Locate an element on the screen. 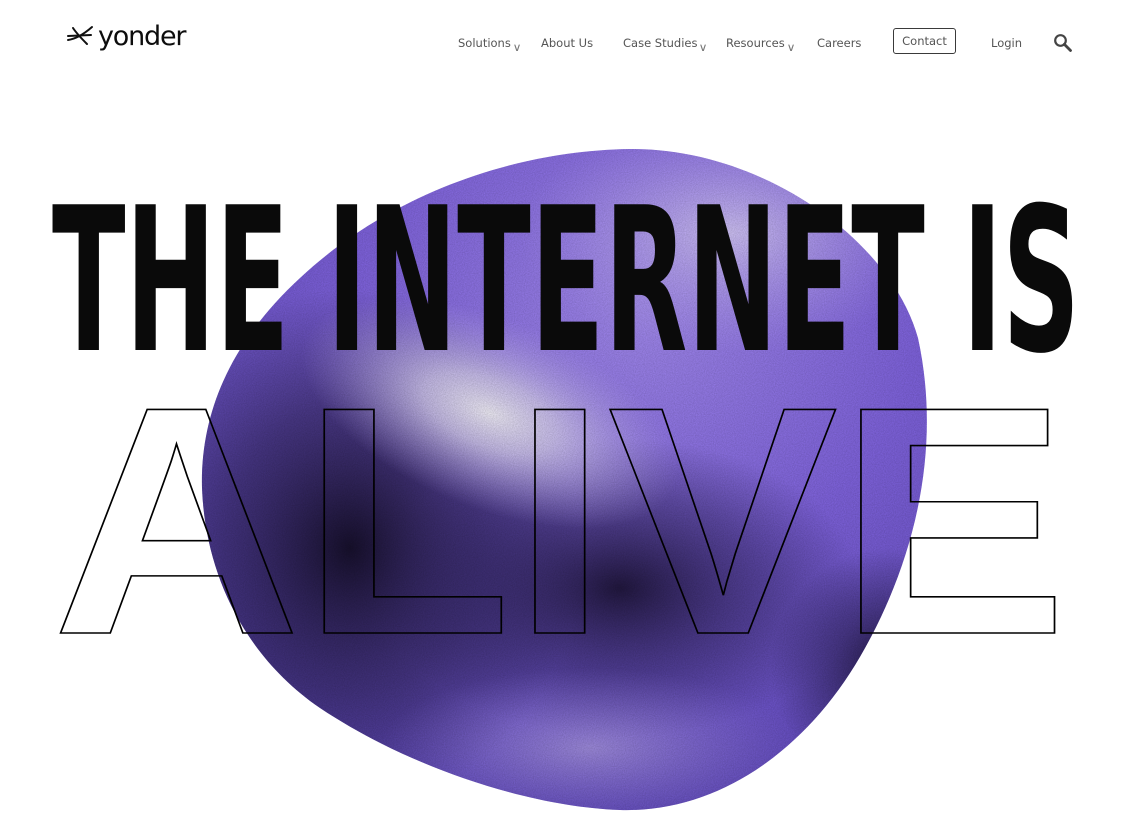 The height and width of the screenshot is (829, 1148). nav-item-resources: Resources ∨ is located at coordinates (760, 45).